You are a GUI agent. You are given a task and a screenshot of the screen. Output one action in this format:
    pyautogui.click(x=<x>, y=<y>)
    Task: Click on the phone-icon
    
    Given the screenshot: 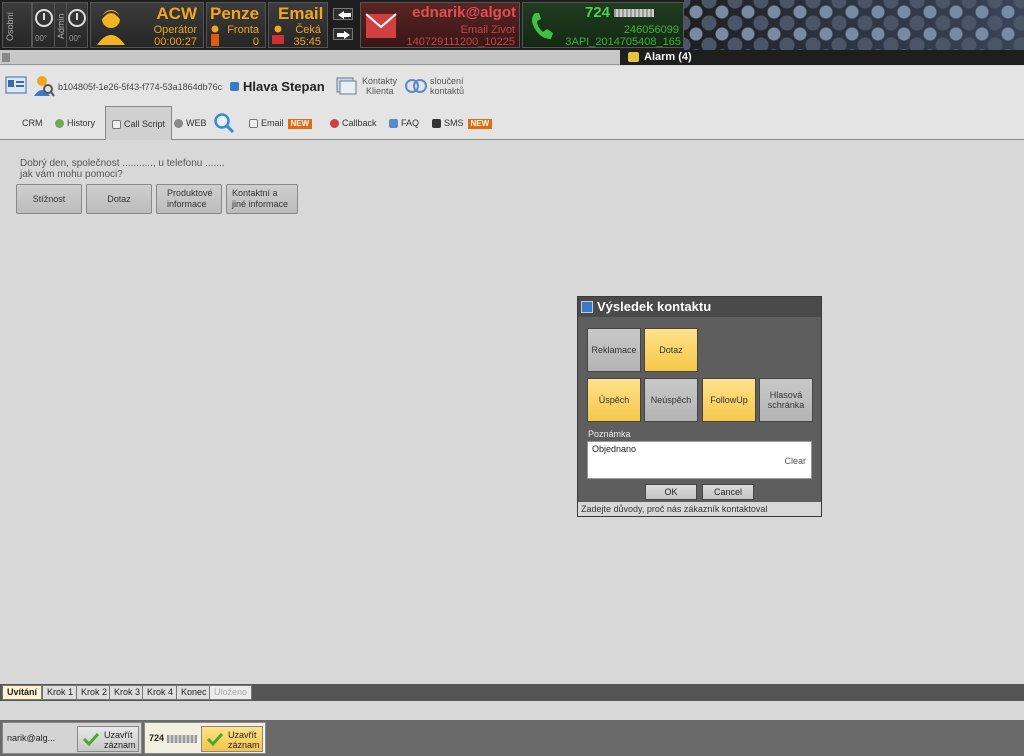 What is the action you would take?
    pyautogui.click(x=542, y=26)
    